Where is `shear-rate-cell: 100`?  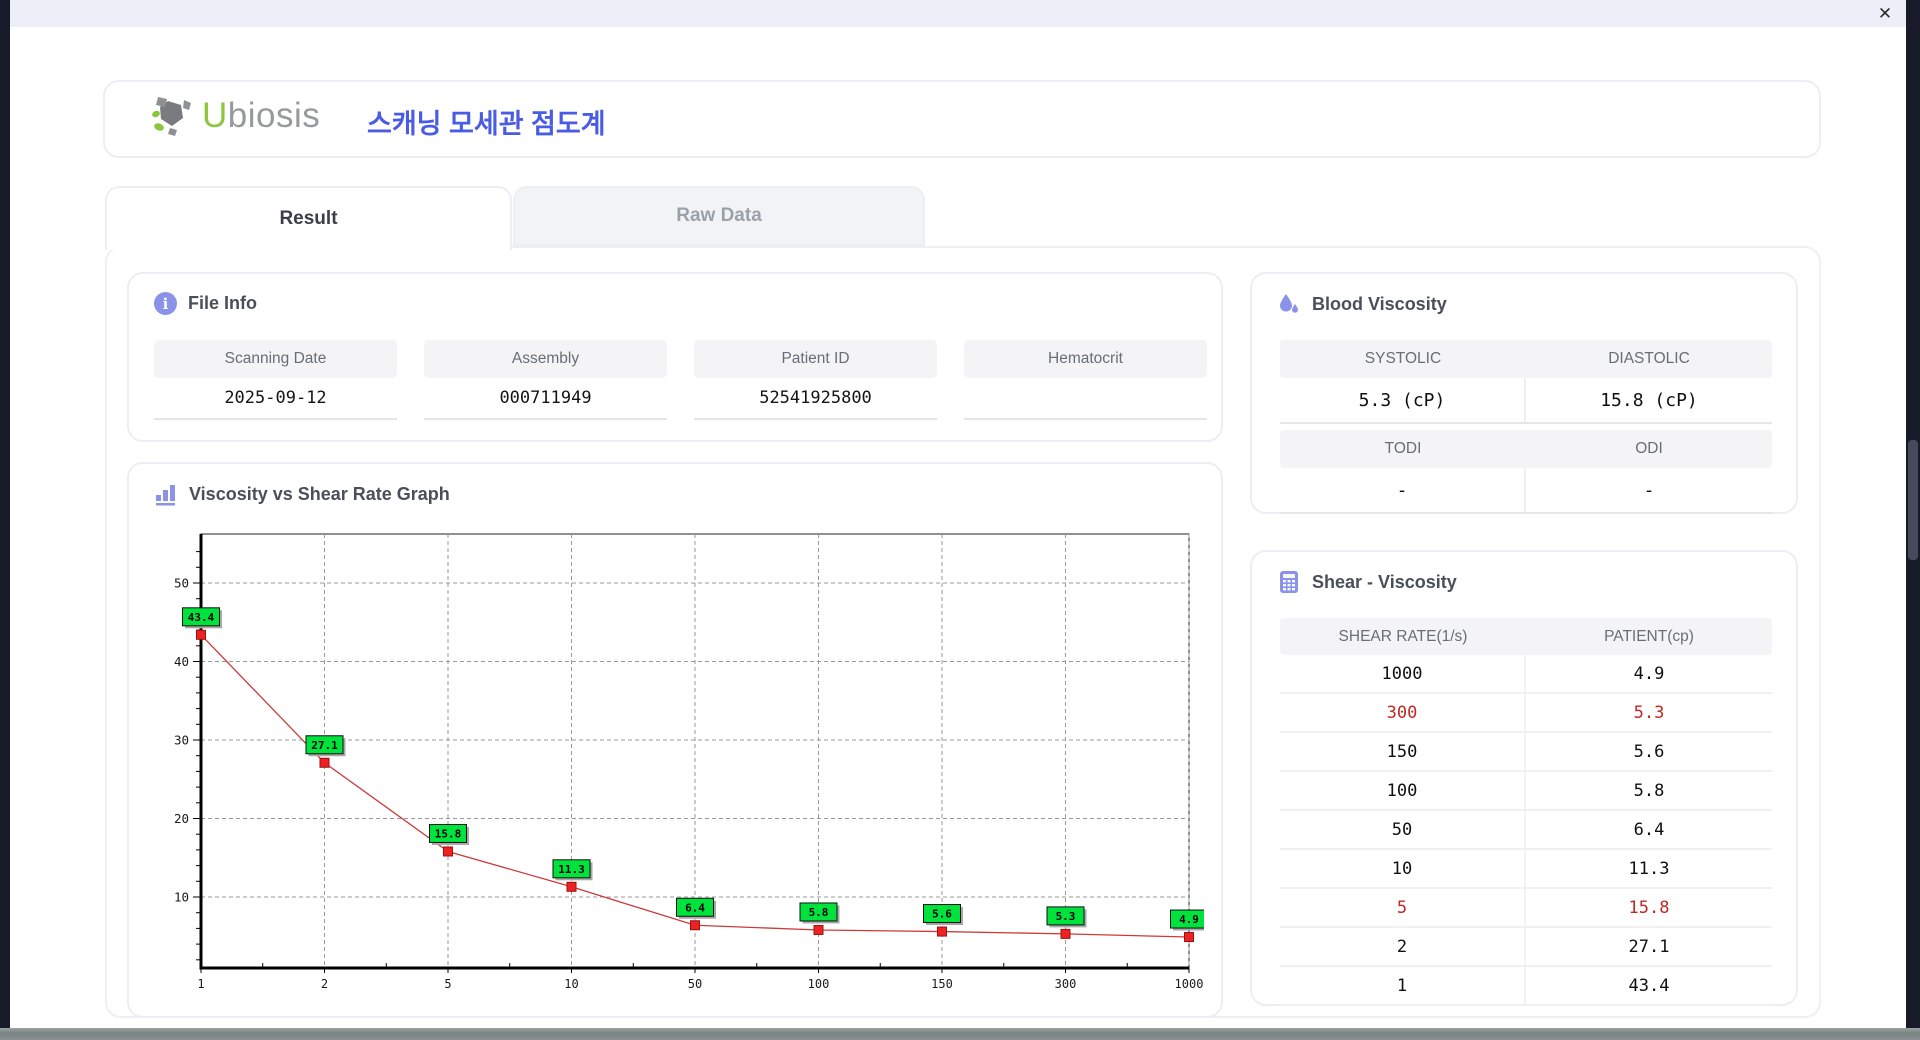 shear-rate-cell: 100 is located at coordinates (1403, 790).